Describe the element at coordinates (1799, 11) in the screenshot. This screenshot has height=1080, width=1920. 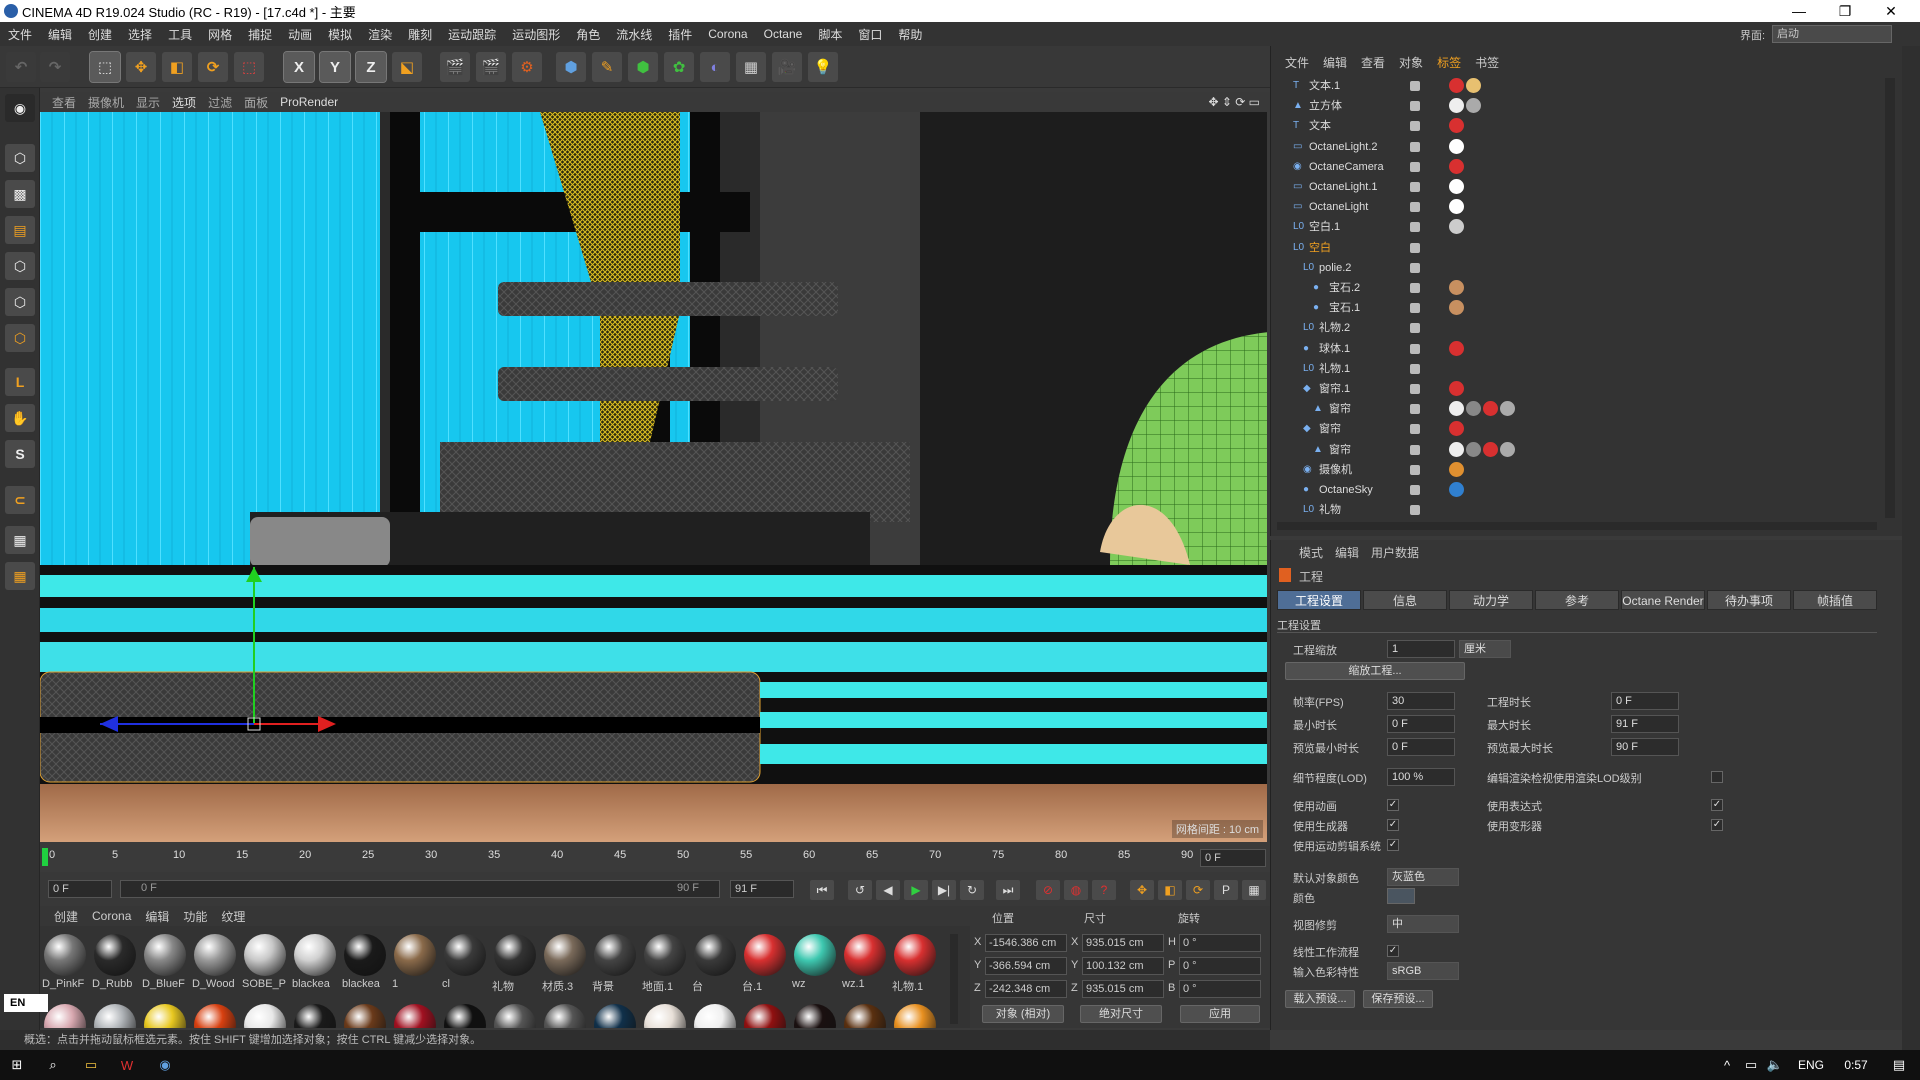
I see `minimize-button: —` at that location.